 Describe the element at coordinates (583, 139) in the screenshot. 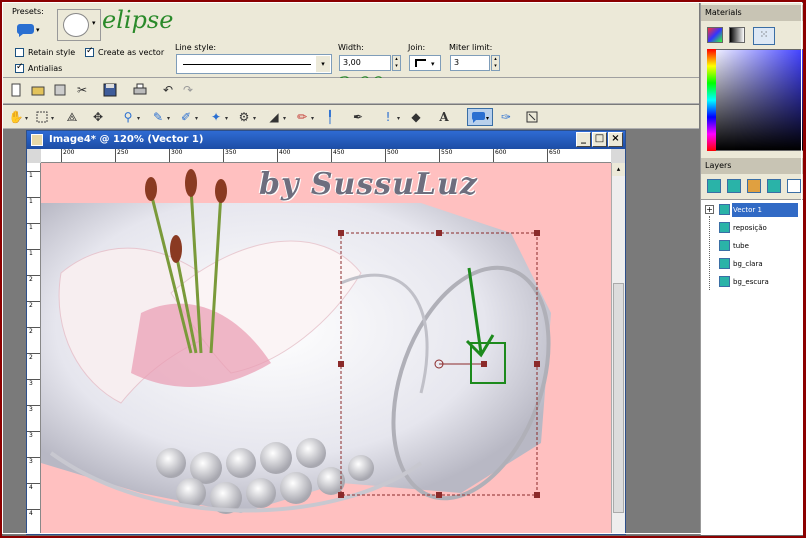

I see `minimize-button: _` at that location.